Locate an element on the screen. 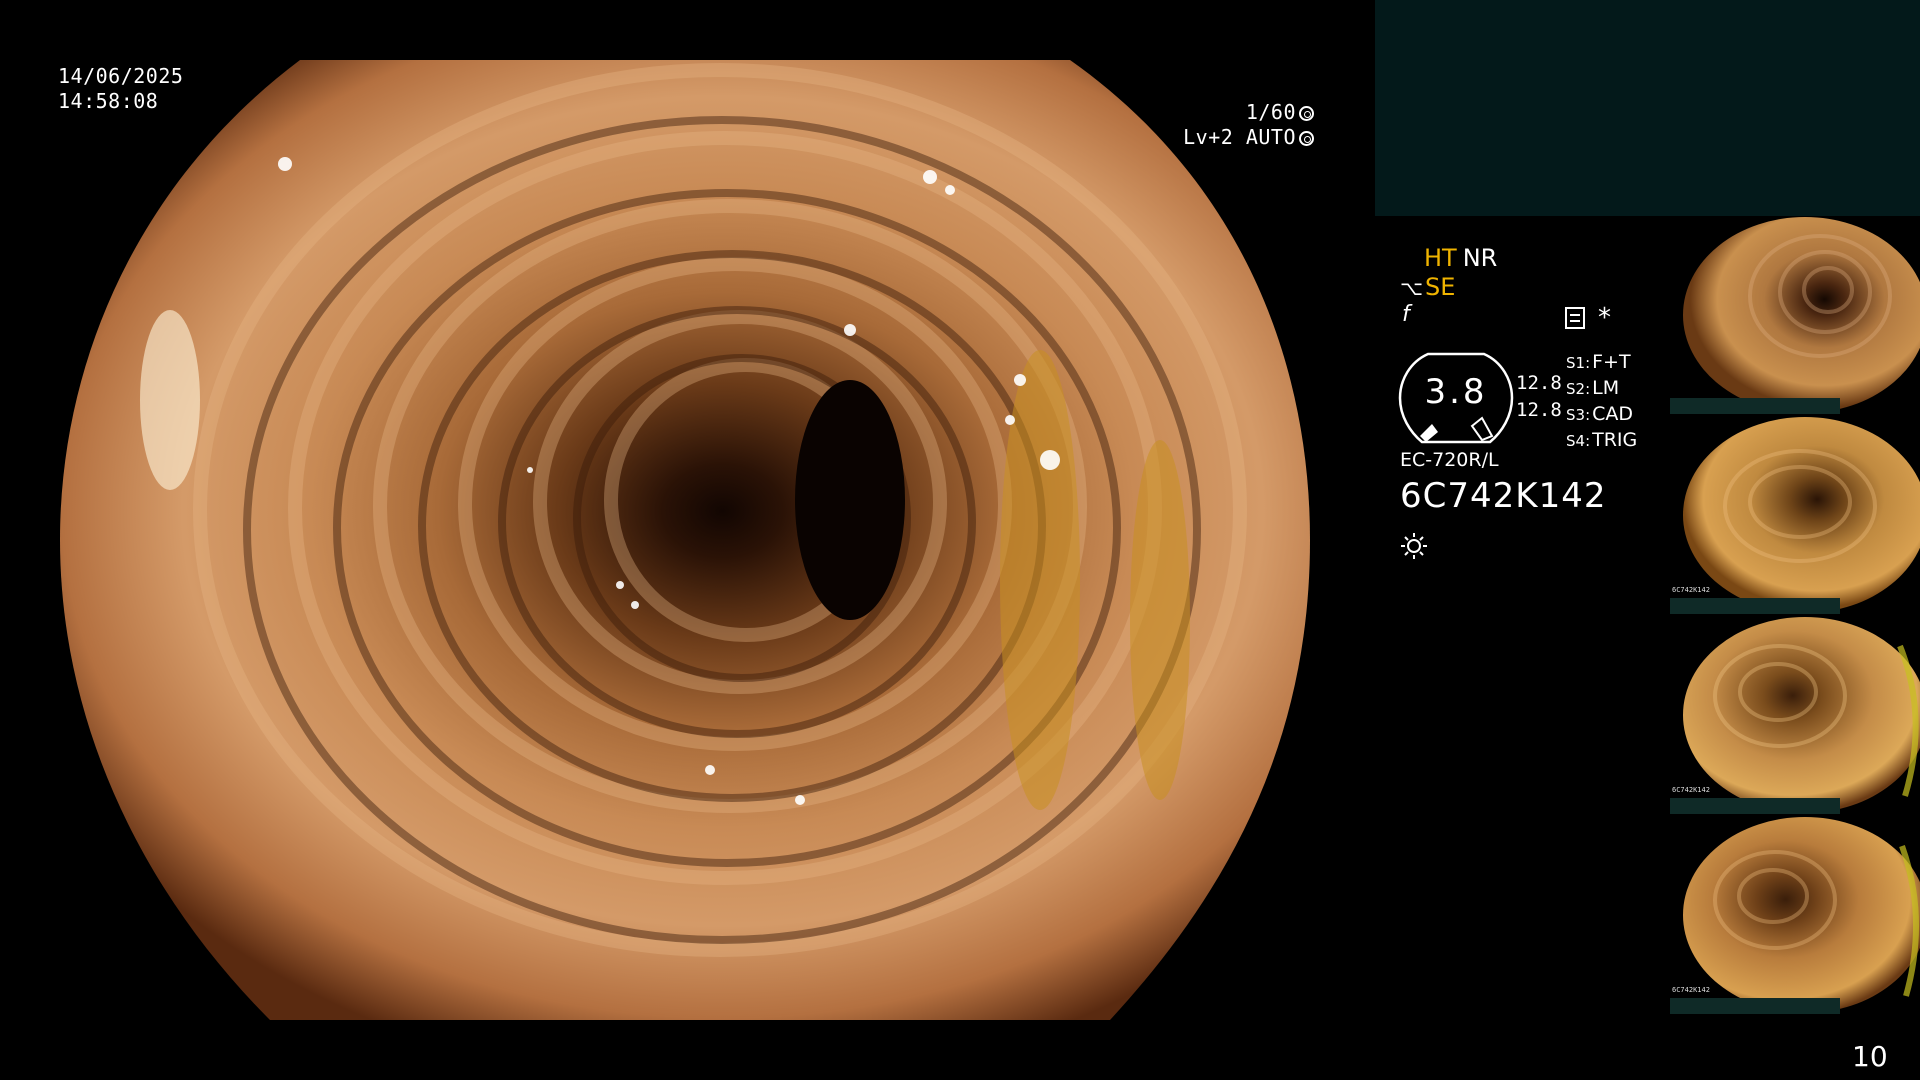 Image resolution: width=1920 pixels, height=1080 pixels. auto-iris-icon is located at coordinates (1306, 138).